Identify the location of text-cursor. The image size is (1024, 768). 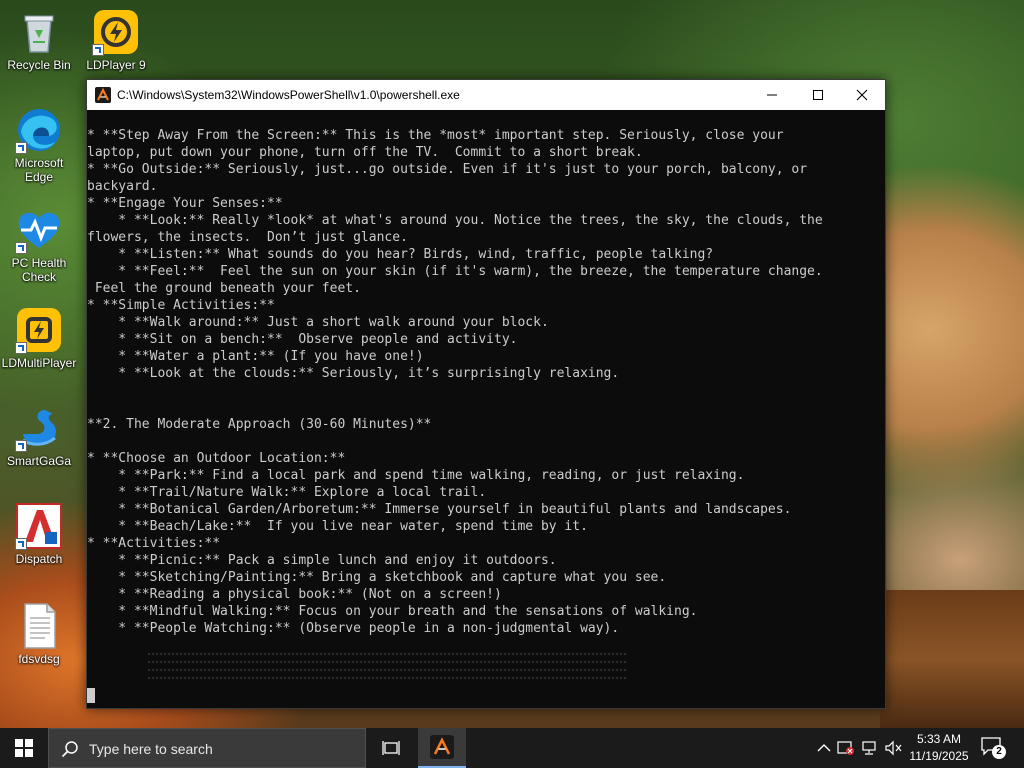
(91, 695).